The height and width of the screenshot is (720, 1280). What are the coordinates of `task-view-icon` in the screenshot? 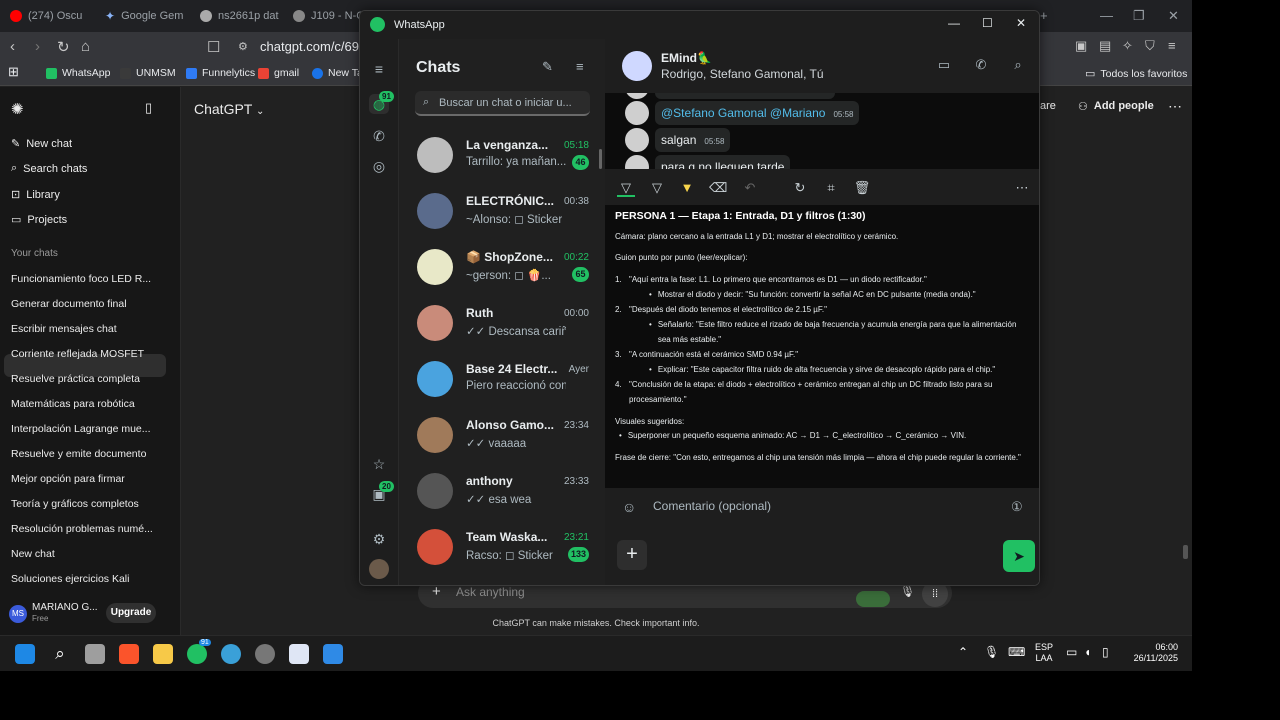 It's located at (95, 654).